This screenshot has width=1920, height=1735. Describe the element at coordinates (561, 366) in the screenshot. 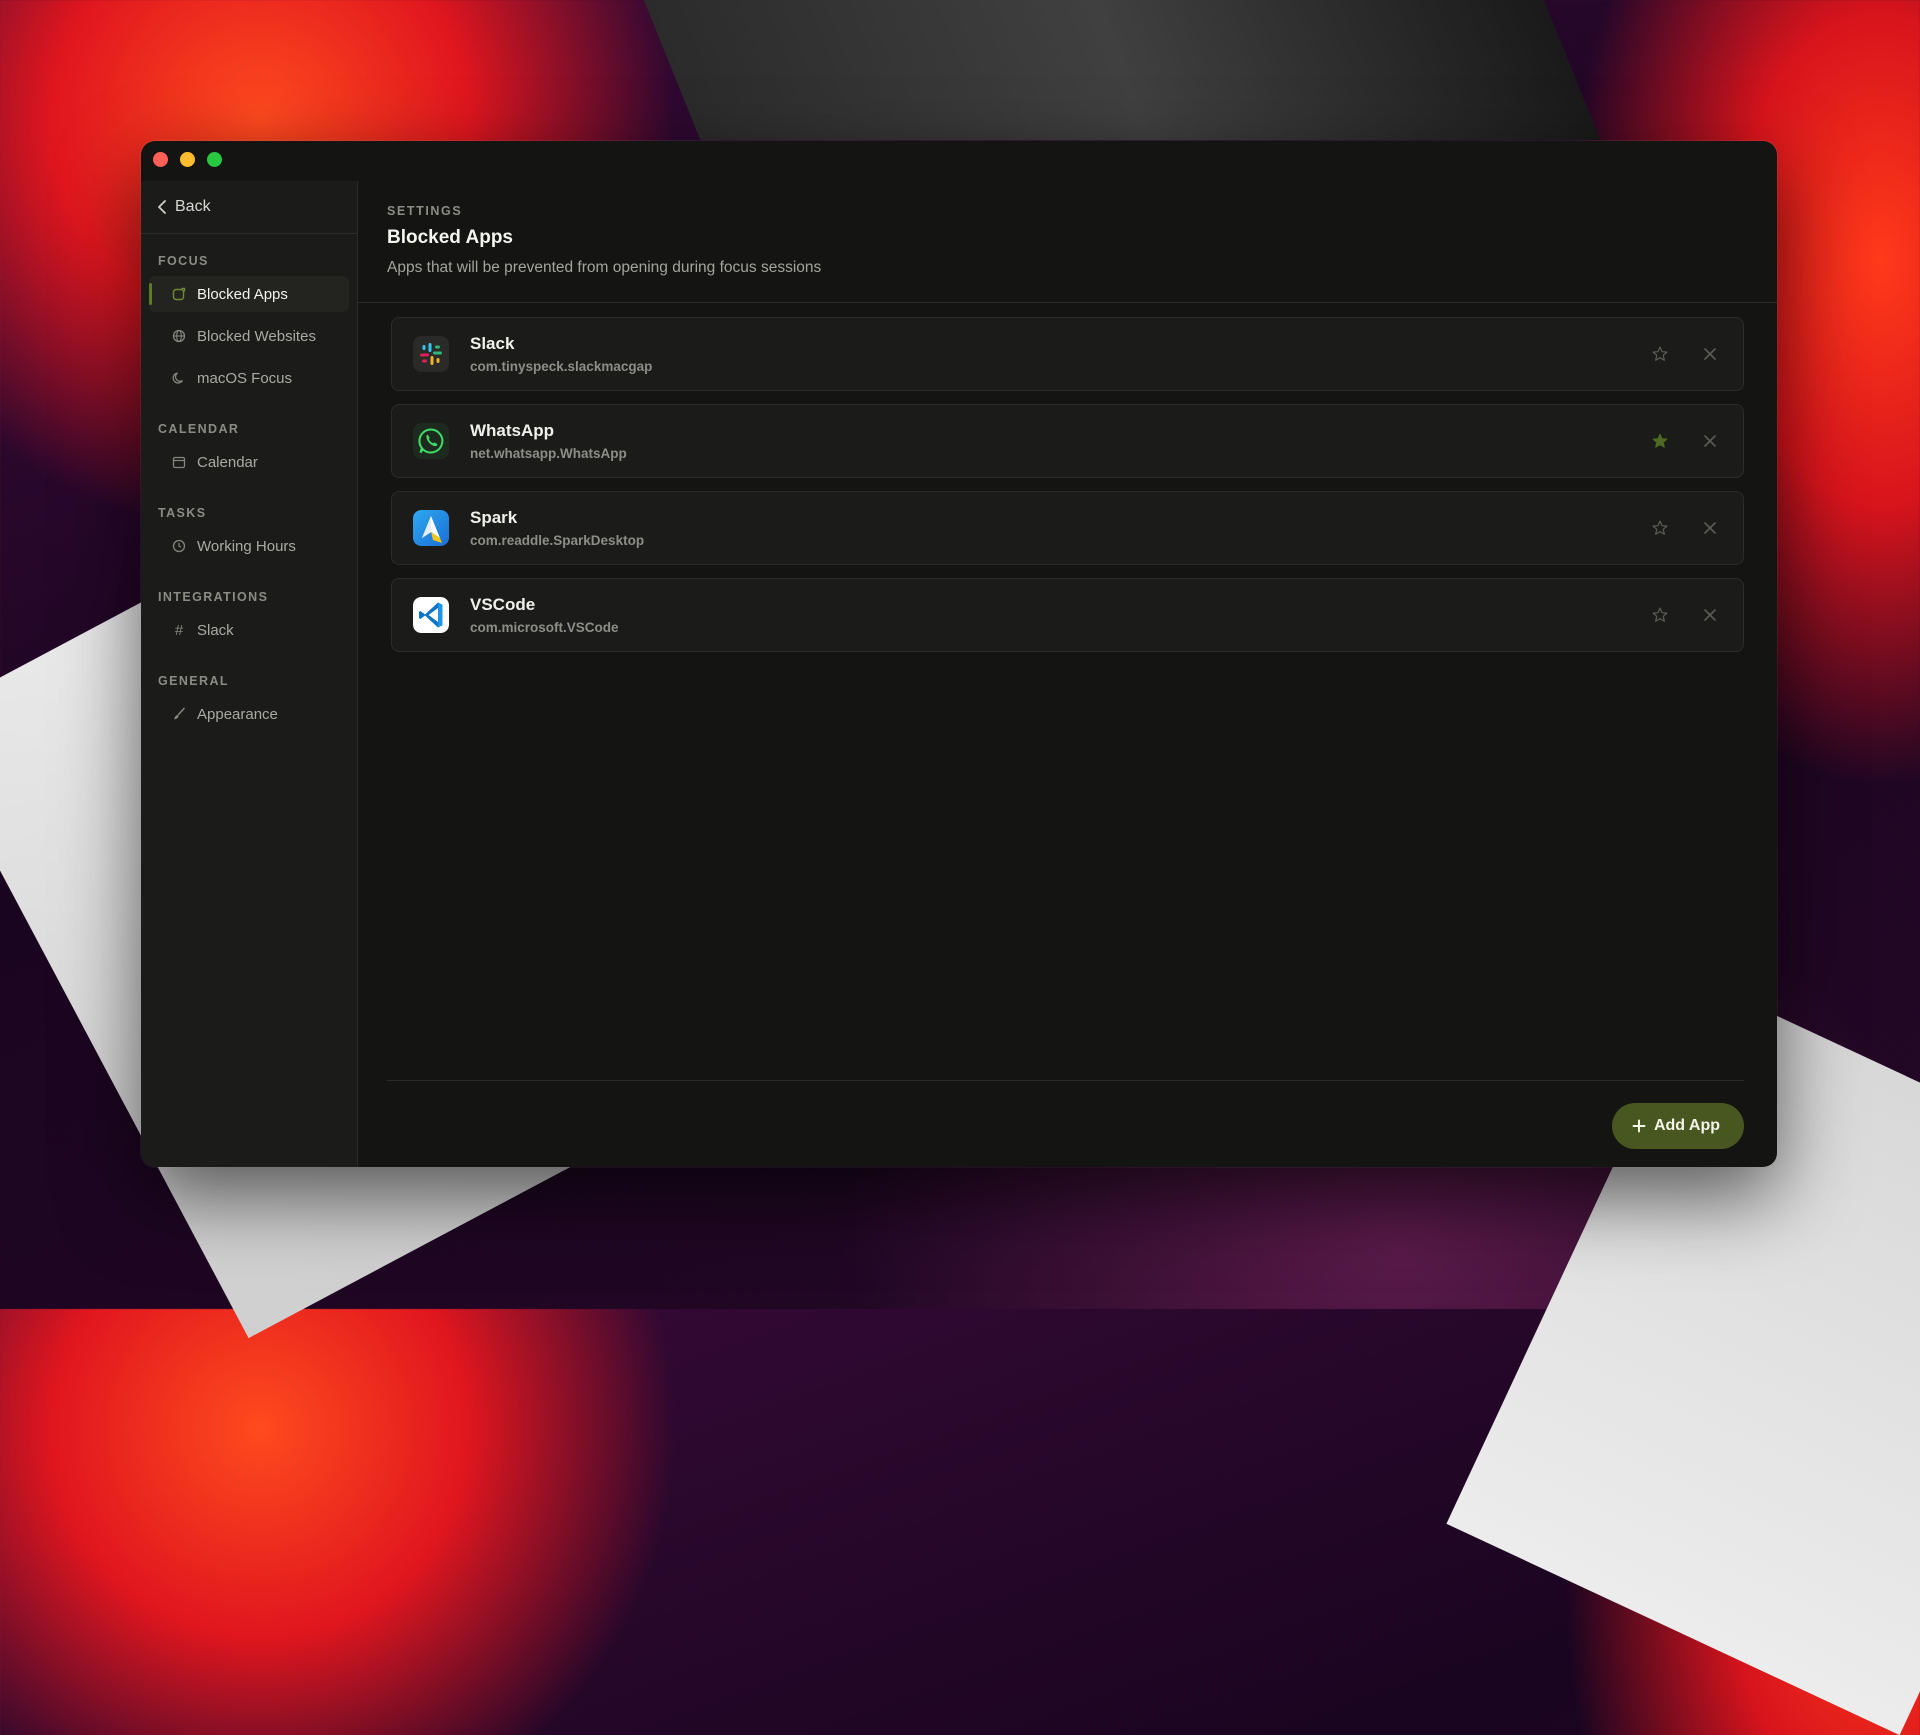

I see `app-bundle-id: com.tinyspeck.slackmacgap` at that location.